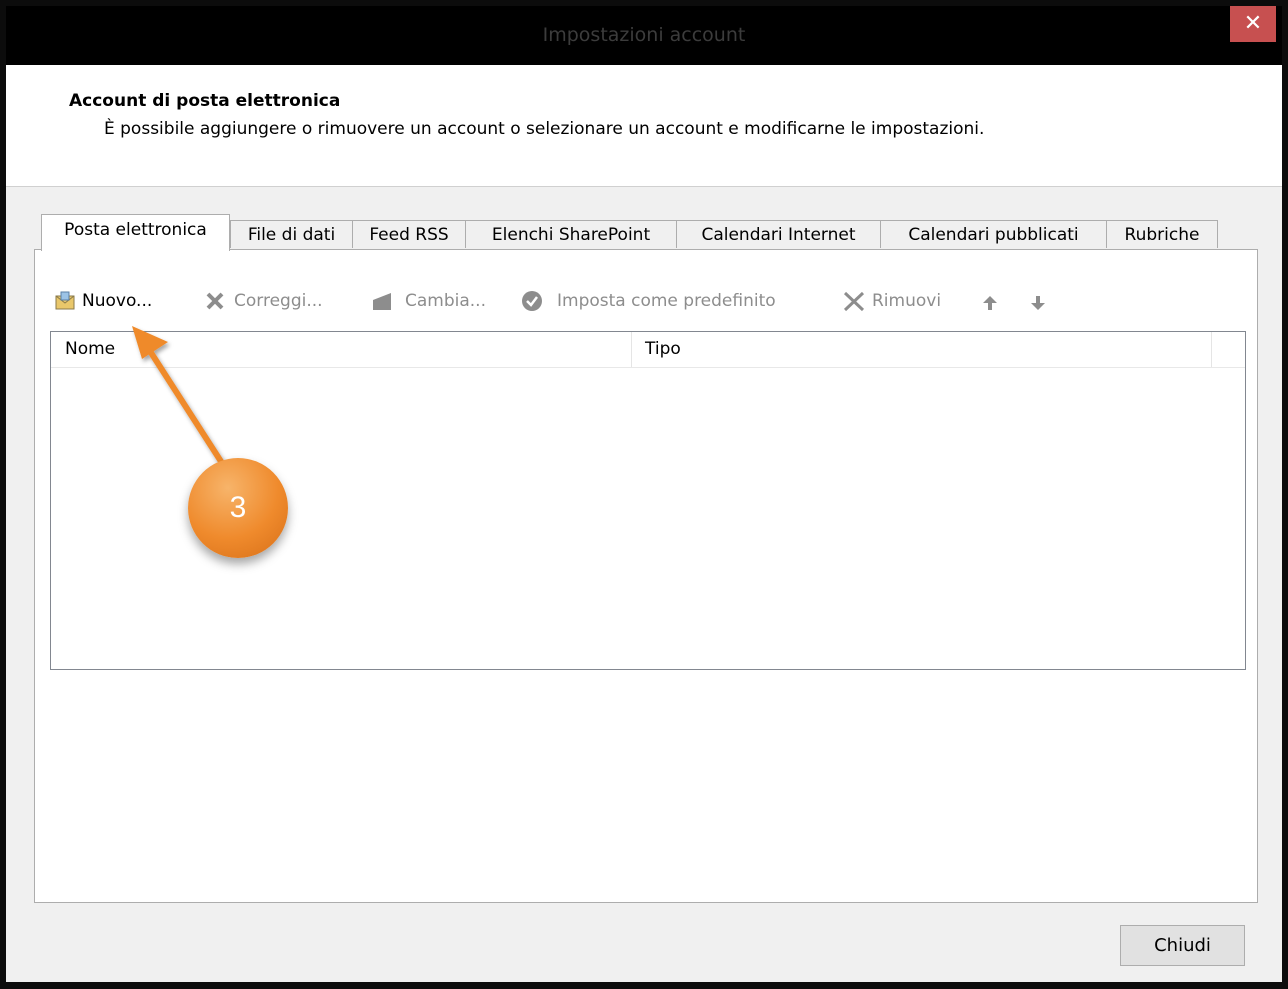  I want to click on column-header-nome: Nome, so click(341, 349).